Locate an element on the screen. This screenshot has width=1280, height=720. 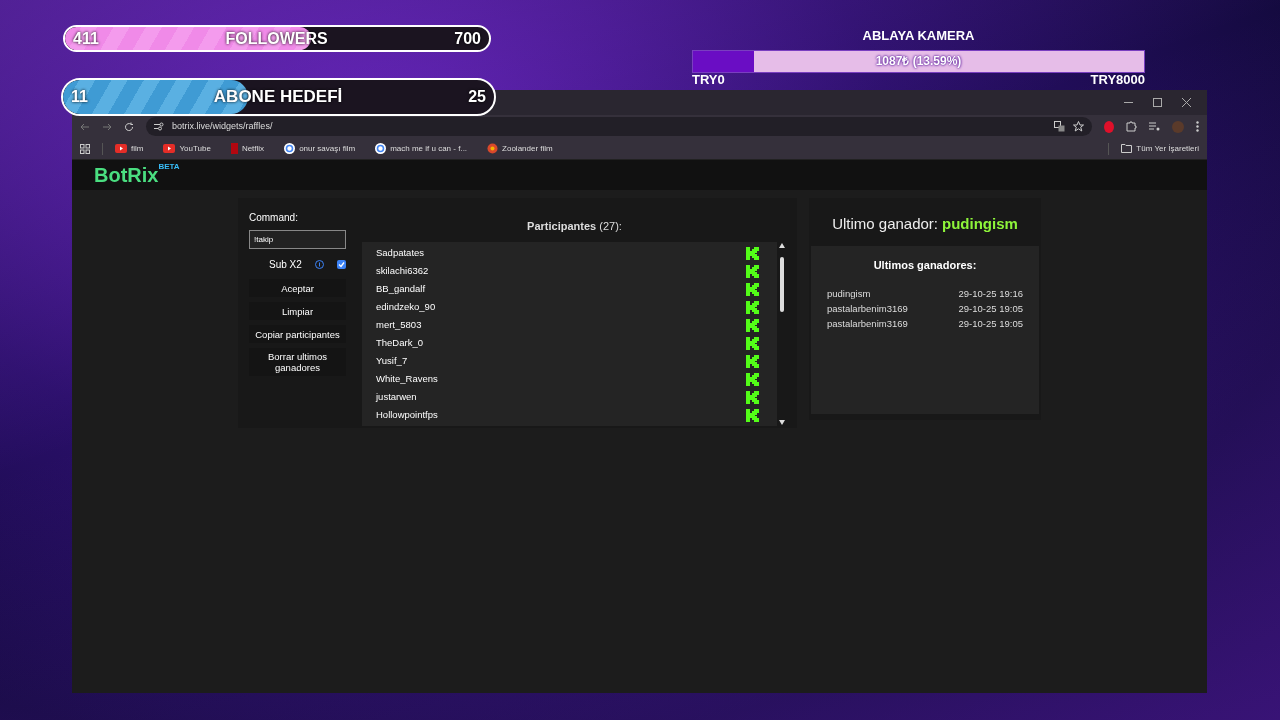
scroll-down-icon is located at coordinates (782, 422).